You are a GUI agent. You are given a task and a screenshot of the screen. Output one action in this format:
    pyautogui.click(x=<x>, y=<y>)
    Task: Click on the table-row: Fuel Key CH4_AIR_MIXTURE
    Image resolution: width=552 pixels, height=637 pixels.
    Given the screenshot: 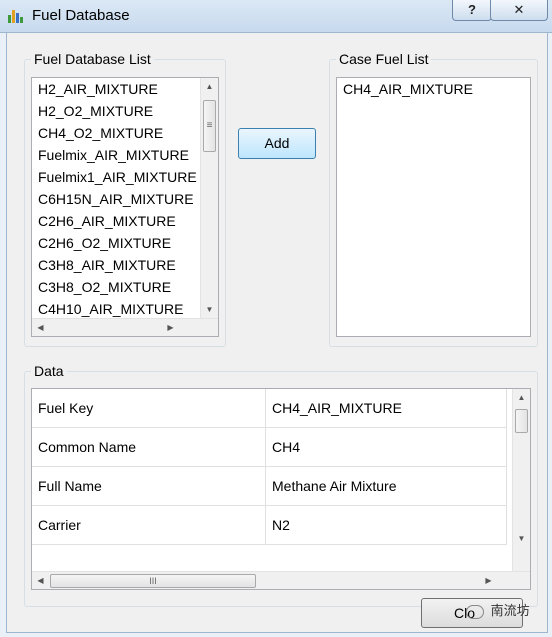 What is the action you would take?
    pyautogui.click(x=269, y=408)
    